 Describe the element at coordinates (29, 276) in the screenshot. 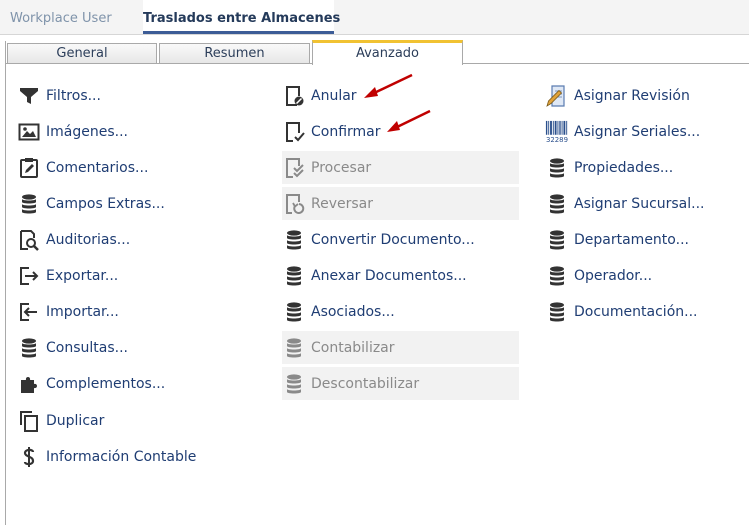

I see `export-icon` at that location.